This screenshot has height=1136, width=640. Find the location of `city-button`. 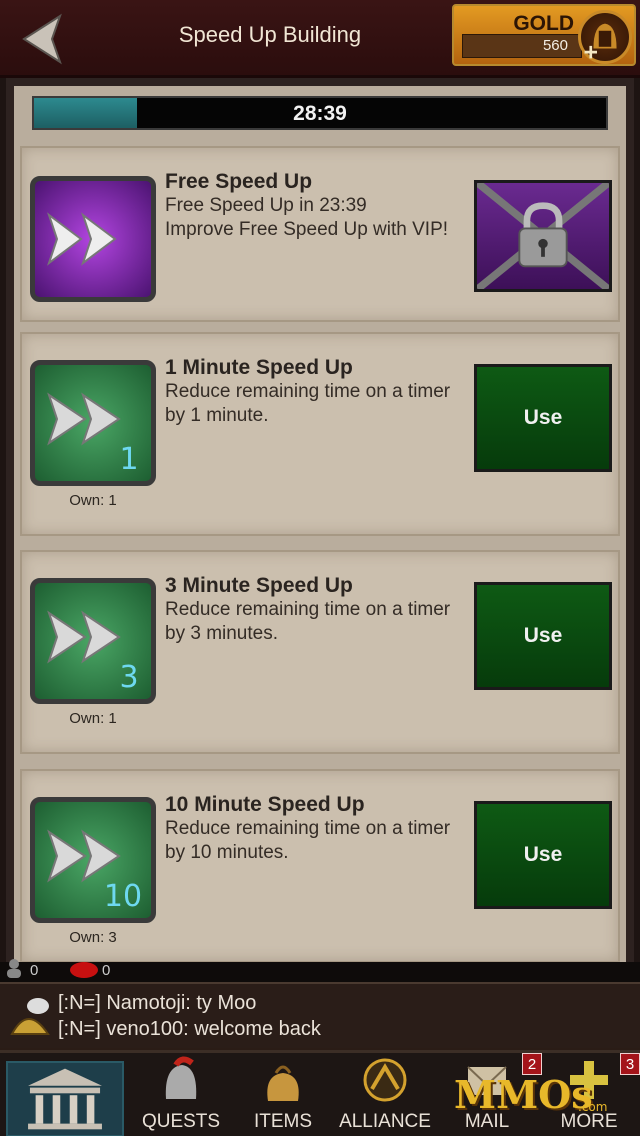

city-button is located at coordinates (65, 1098).